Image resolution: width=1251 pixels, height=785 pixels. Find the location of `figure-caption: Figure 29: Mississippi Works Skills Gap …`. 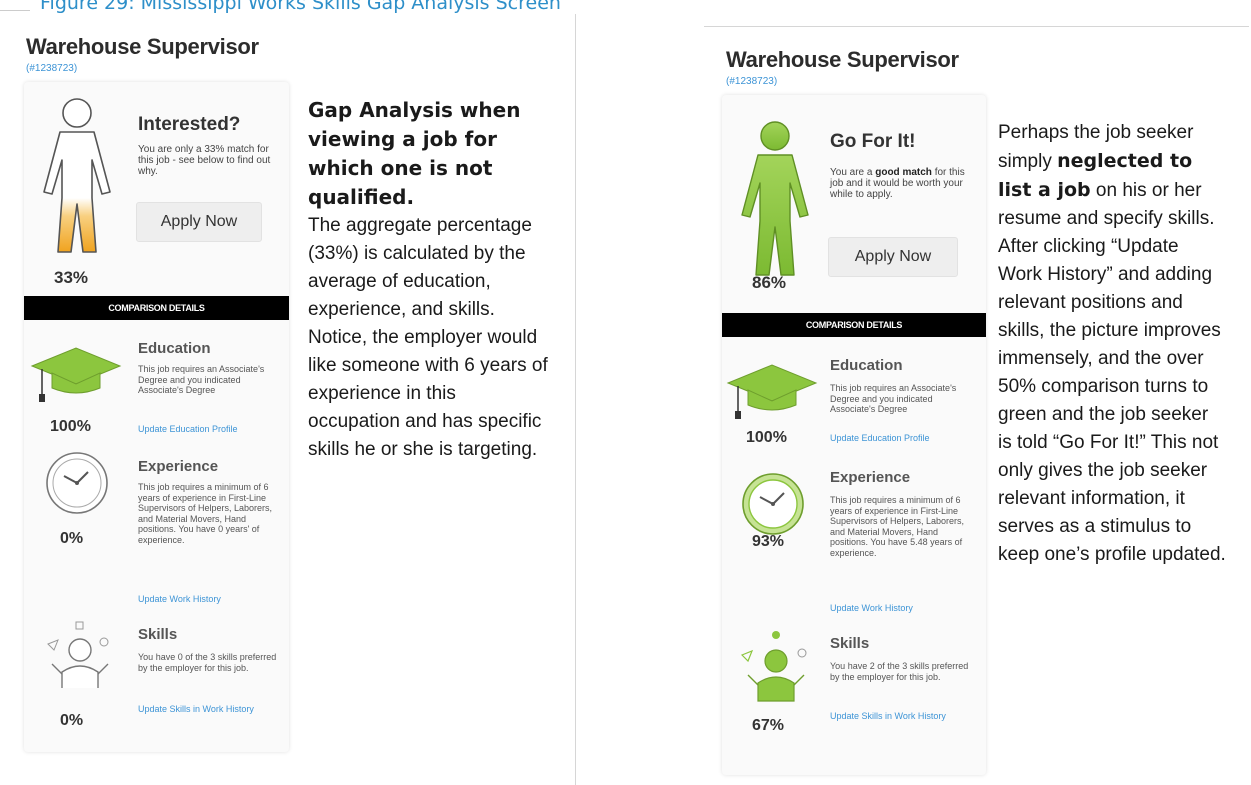

figure-caption: Figure 29: Mississippi Works Skills Gap … is located at coordinates (300, 7).